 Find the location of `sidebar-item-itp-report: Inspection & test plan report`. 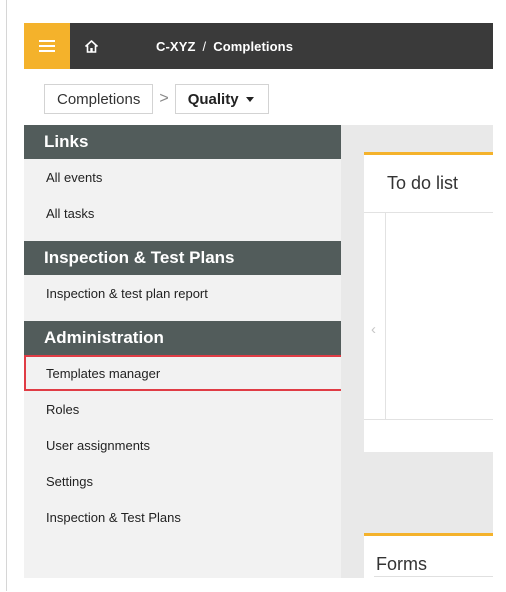

sidebar-item-itp-report: Inspection & test plan report is located at coordinates (182, 293).